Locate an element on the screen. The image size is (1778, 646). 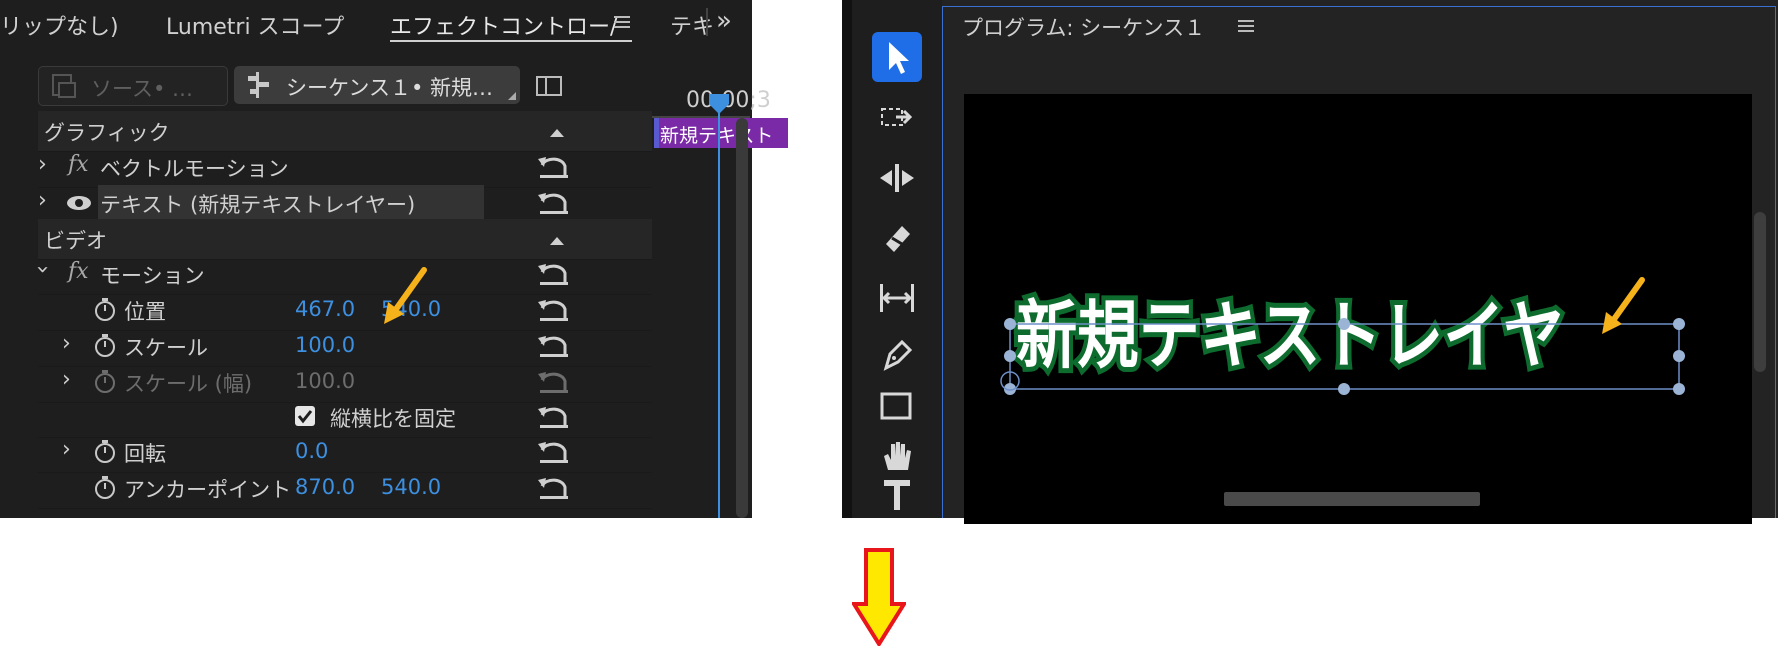
section-graphic: グラフィック is located at coordinates (345, 131).